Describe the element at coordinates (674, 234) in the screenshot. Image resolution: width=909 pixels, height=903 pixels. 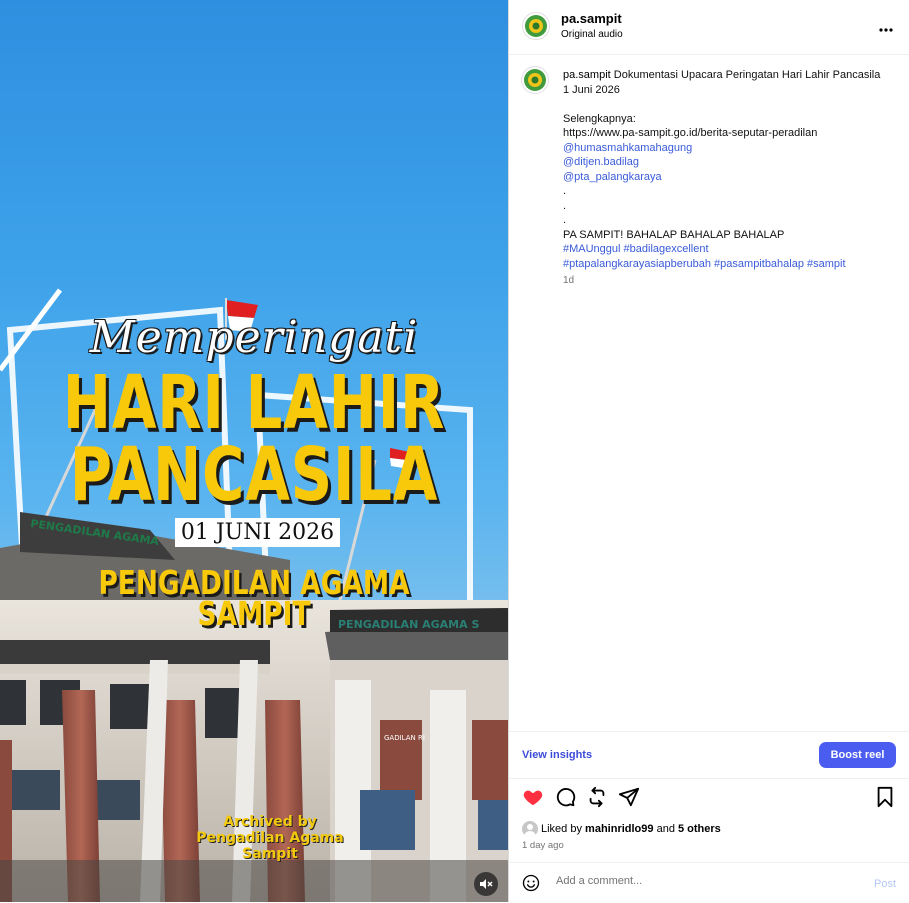
I see `caption-slogan: PA SAMPIT! BAHALAP BAHALAP BAHALAP` at that location.